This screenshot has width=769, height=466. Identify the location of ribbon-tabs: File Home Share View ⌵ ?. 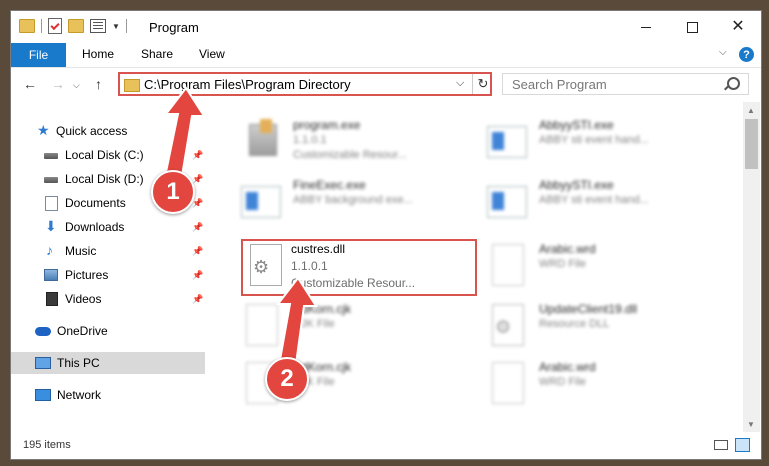
(386, 55).